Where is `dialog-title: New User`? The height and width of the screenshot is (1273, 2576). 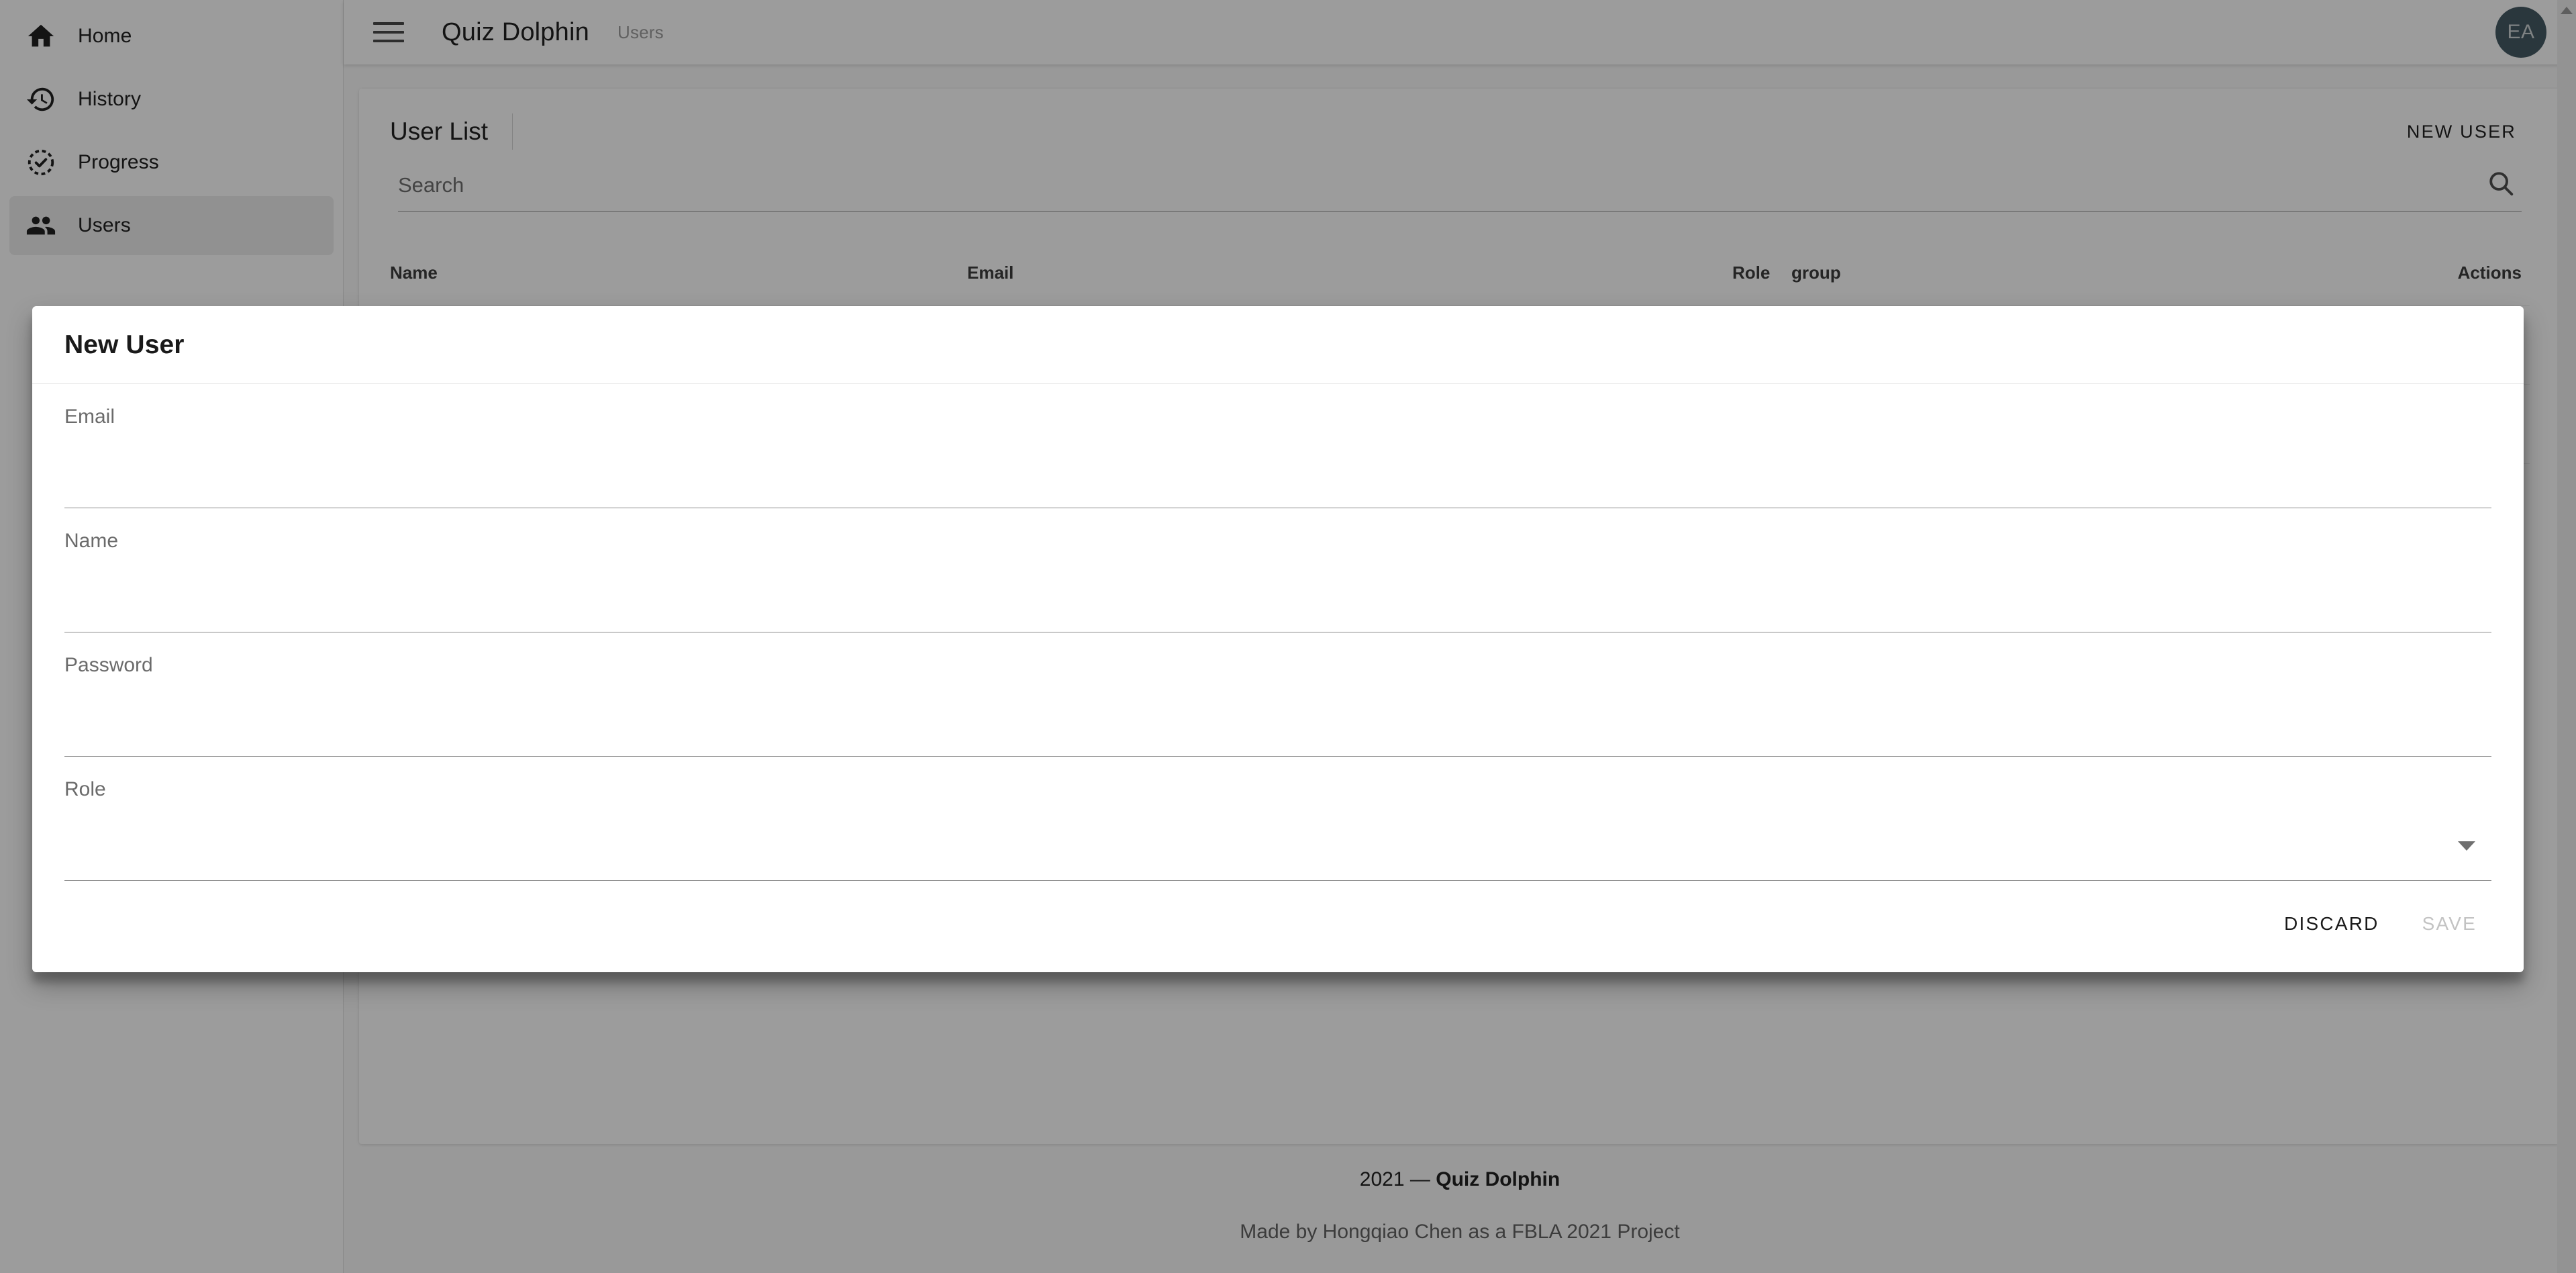 dialog-title: New User is located at coordinates (124, 344).